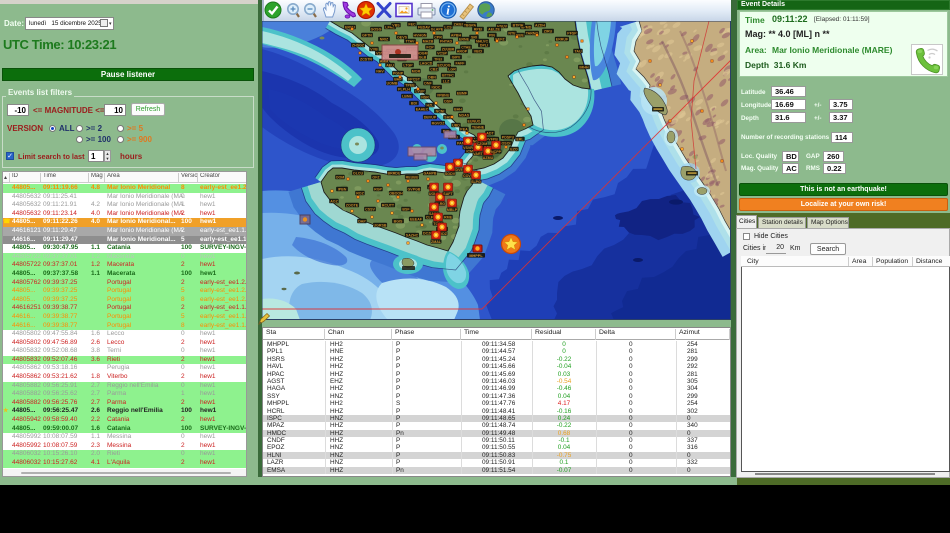  I want to click on svg-text: ZCSTN, so click(366, 59).